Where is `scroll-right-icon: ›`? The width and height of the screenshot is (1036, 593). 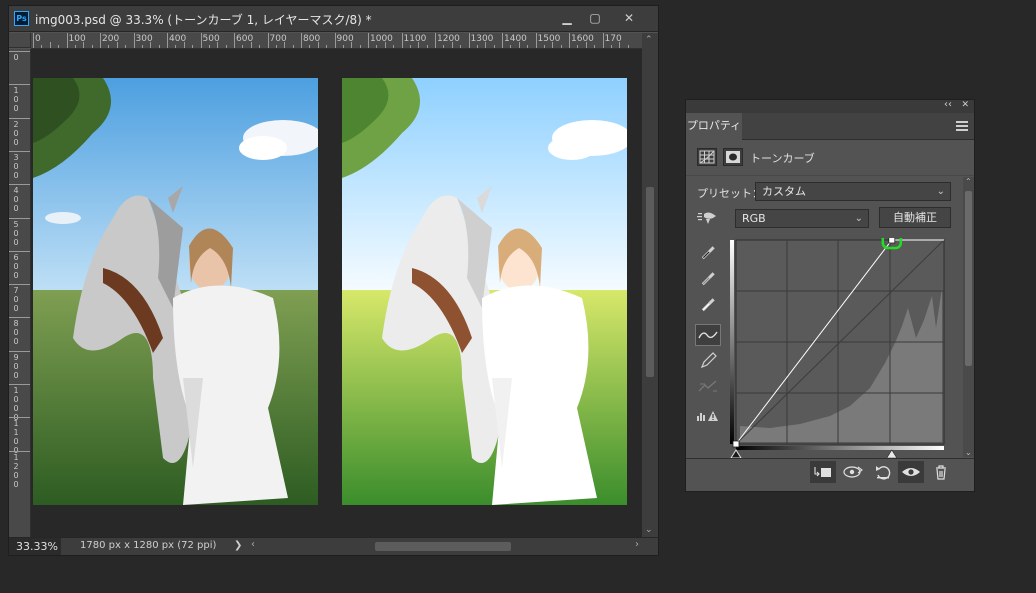
scroll-right-icon: › is located at coordinates (637, 544).